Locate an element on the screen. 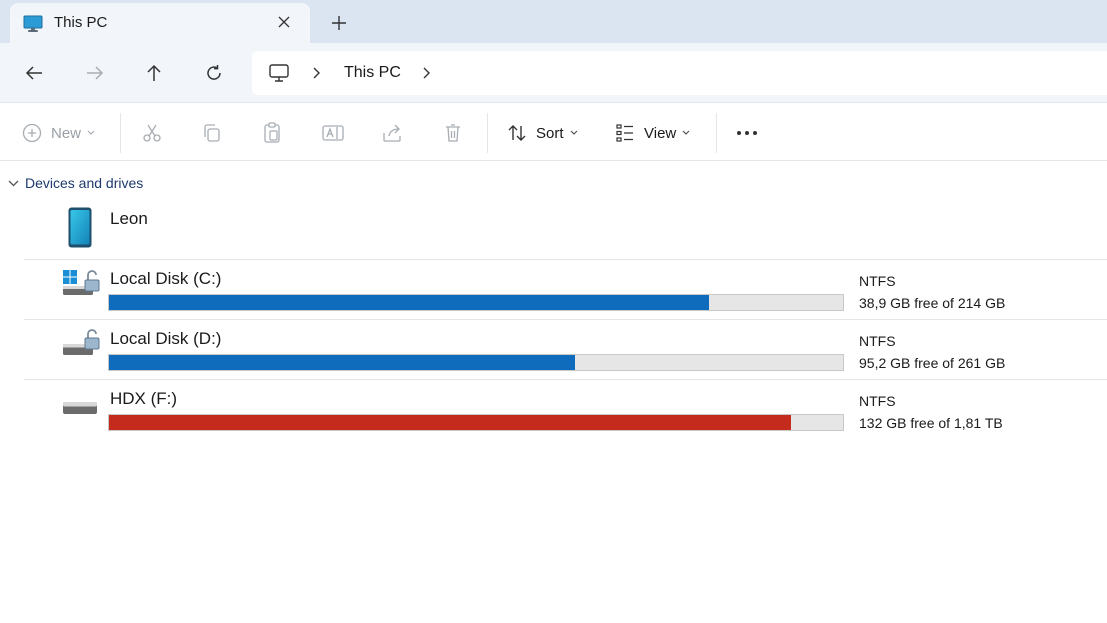 The height and width of the screenshot is (623, 1107). copy-button is located at coordinates (212, 133).